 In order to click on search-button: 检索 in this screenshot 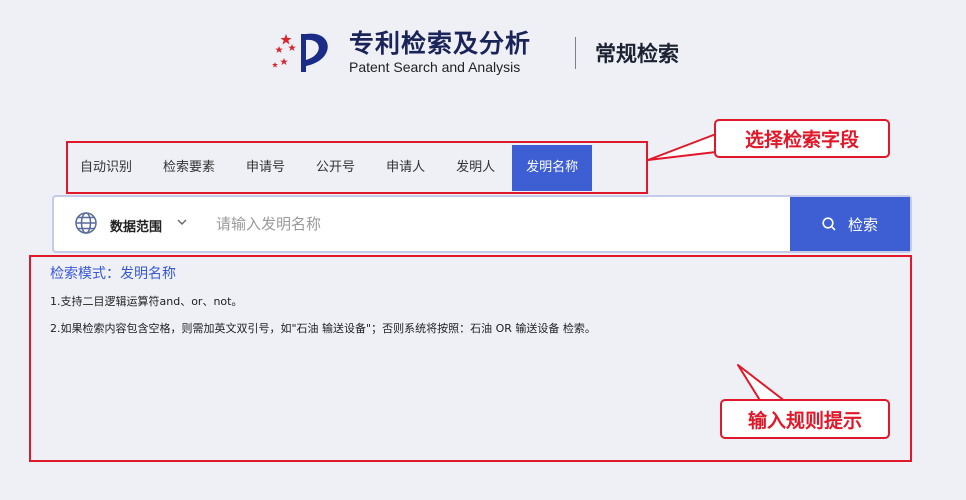, I will do `click(850, 224)`.